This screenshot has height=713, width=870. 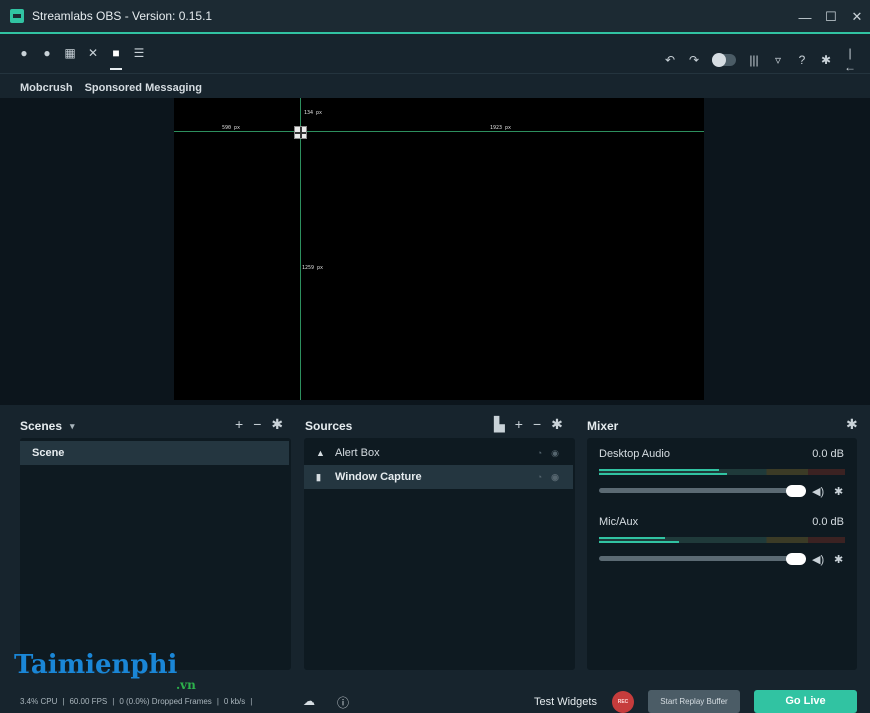 I want to click on dimension-bottom: 1259 px, so click(x=313, y=268).